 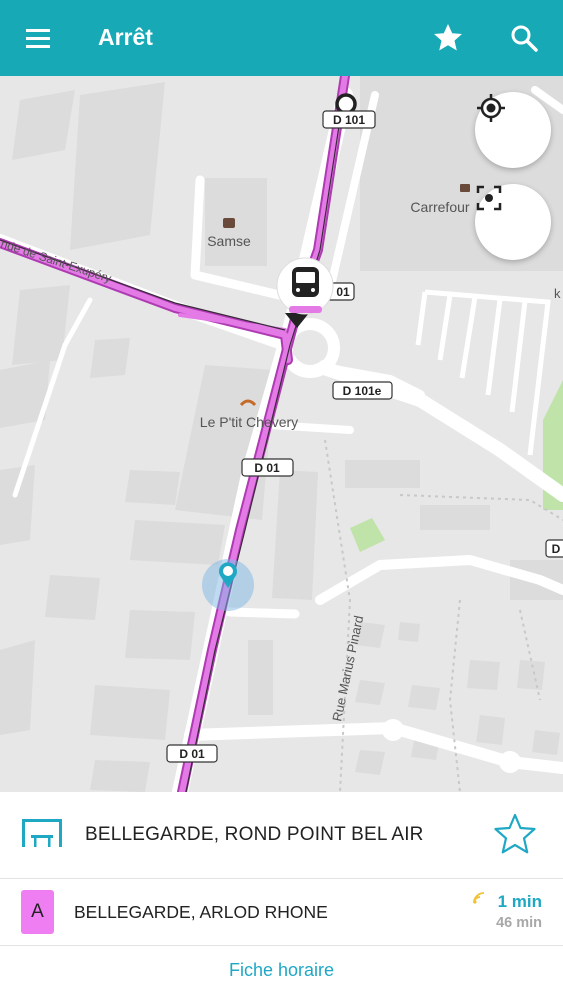 What do you see at coordinates (346, 104) in the screenshot?
I see `route-stop-marker` at bounding box center [346, 104].